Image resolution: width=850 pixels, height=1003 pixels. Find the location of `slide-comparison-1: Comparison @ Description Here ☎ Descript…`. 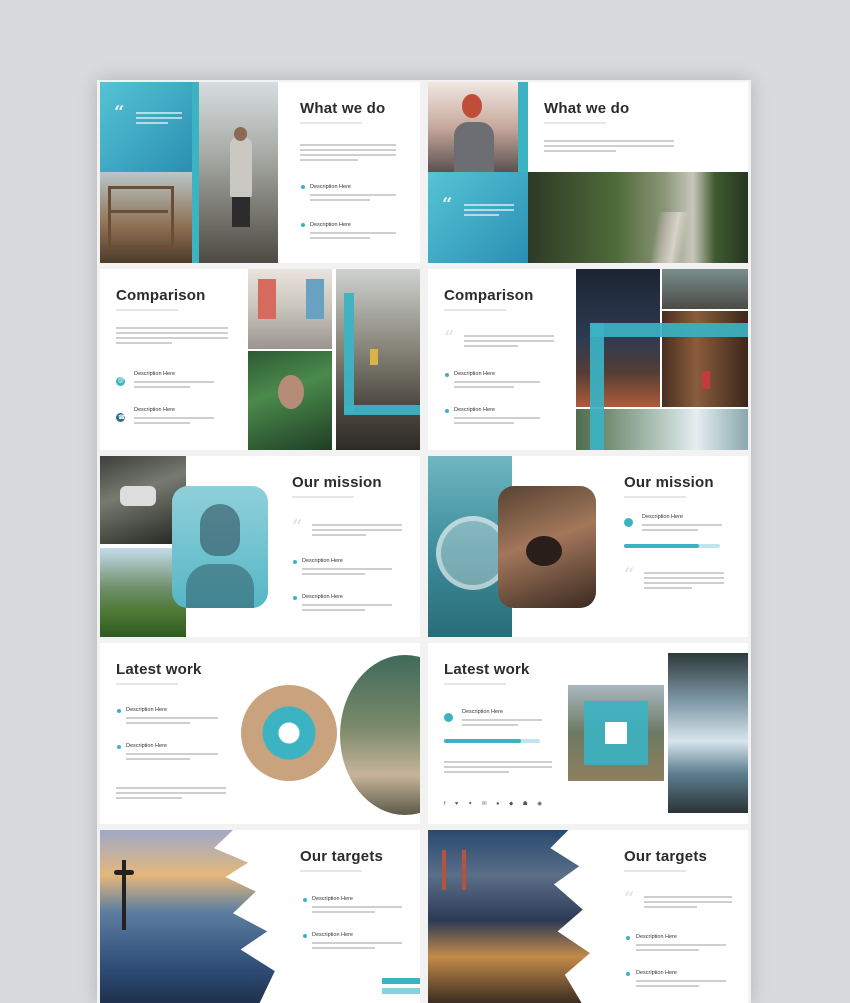

slide-comparison-1: Comparison @ Description Here ☎ Descript… is located at coordinates (260, 359).